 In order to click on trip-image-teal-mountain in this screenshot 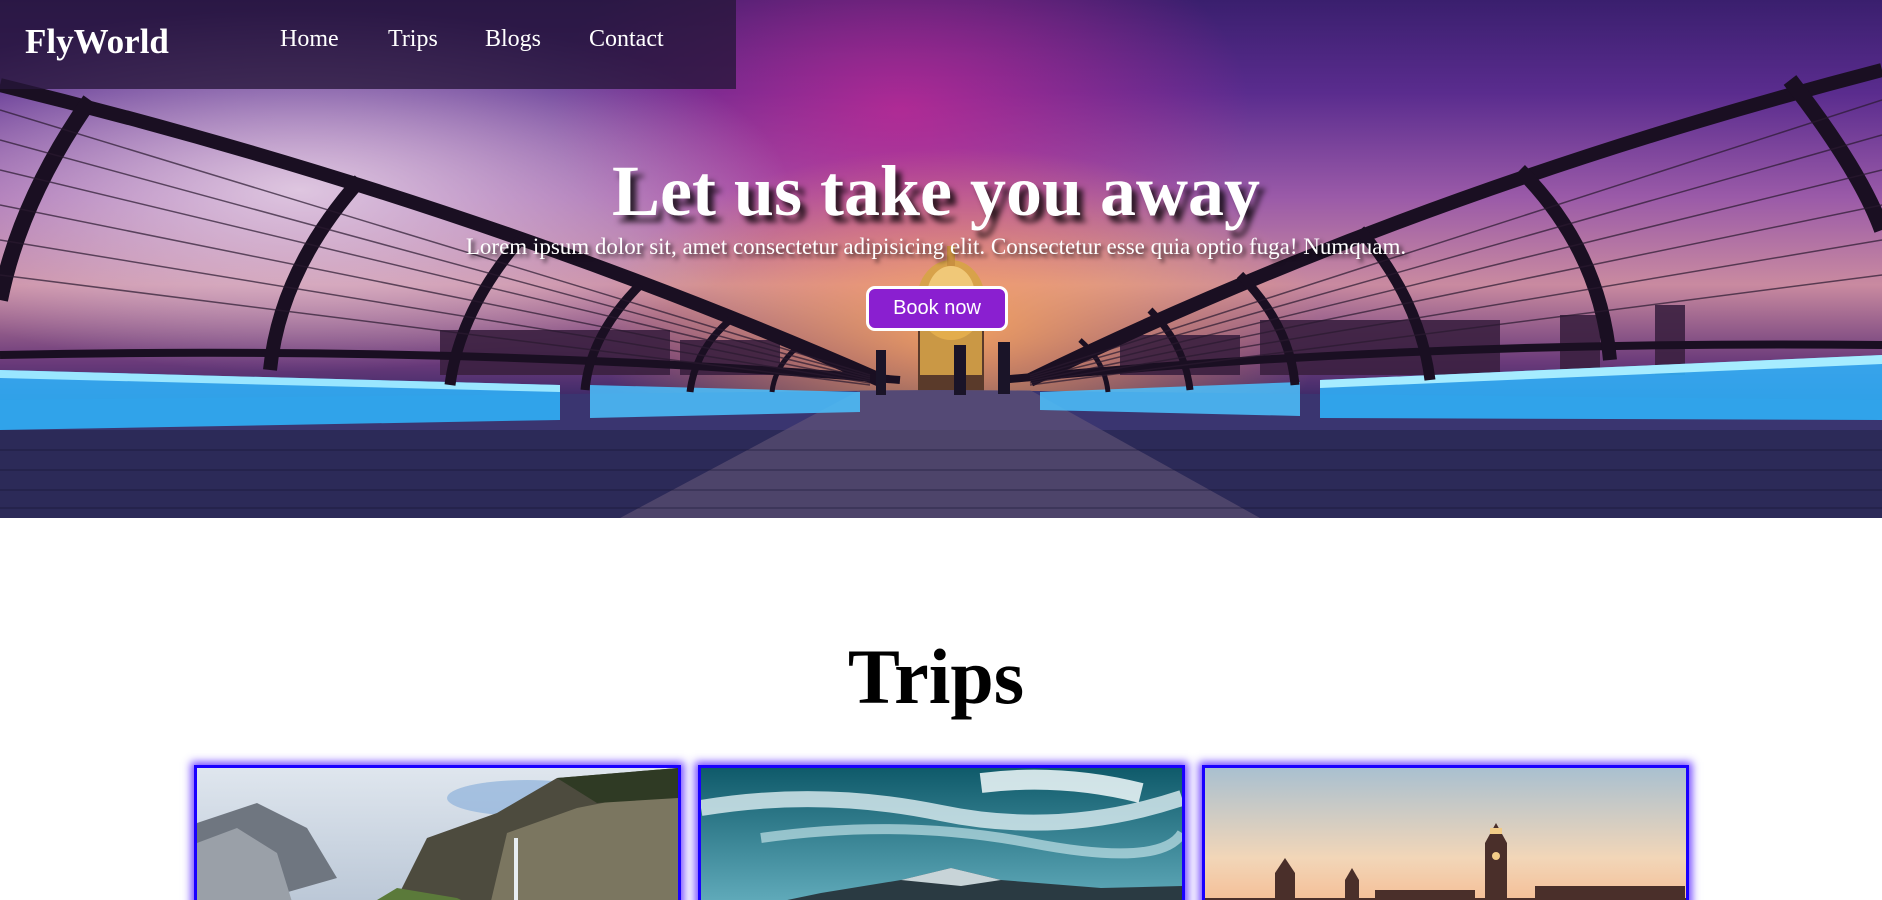, I will do `click(941, 834)`.